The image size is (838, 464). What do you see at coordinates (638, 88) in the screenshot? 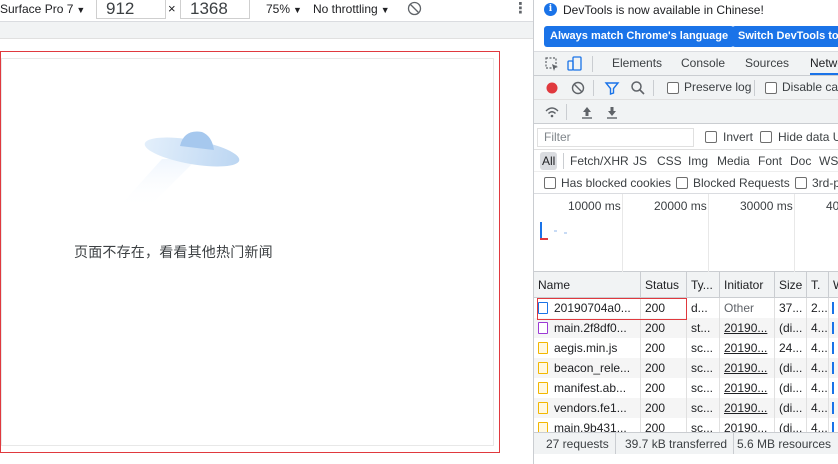
I see `search-icon` at bounding box center [638, 88].